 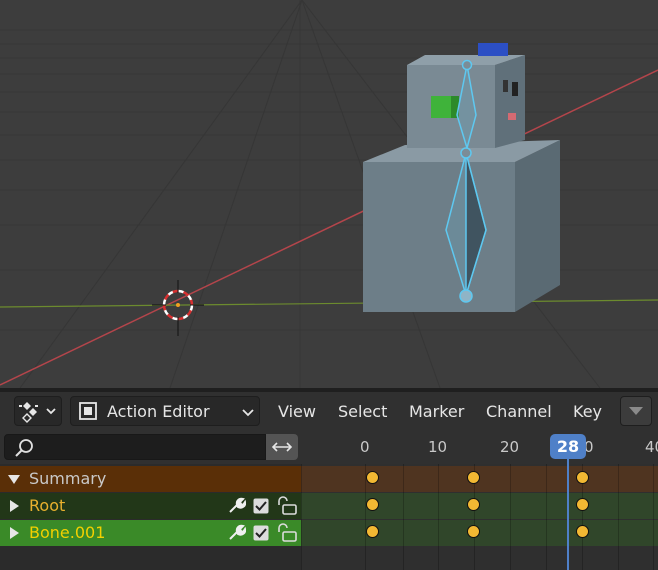 I want to click on menu-marker: Marker, so click(x=436, y=411).